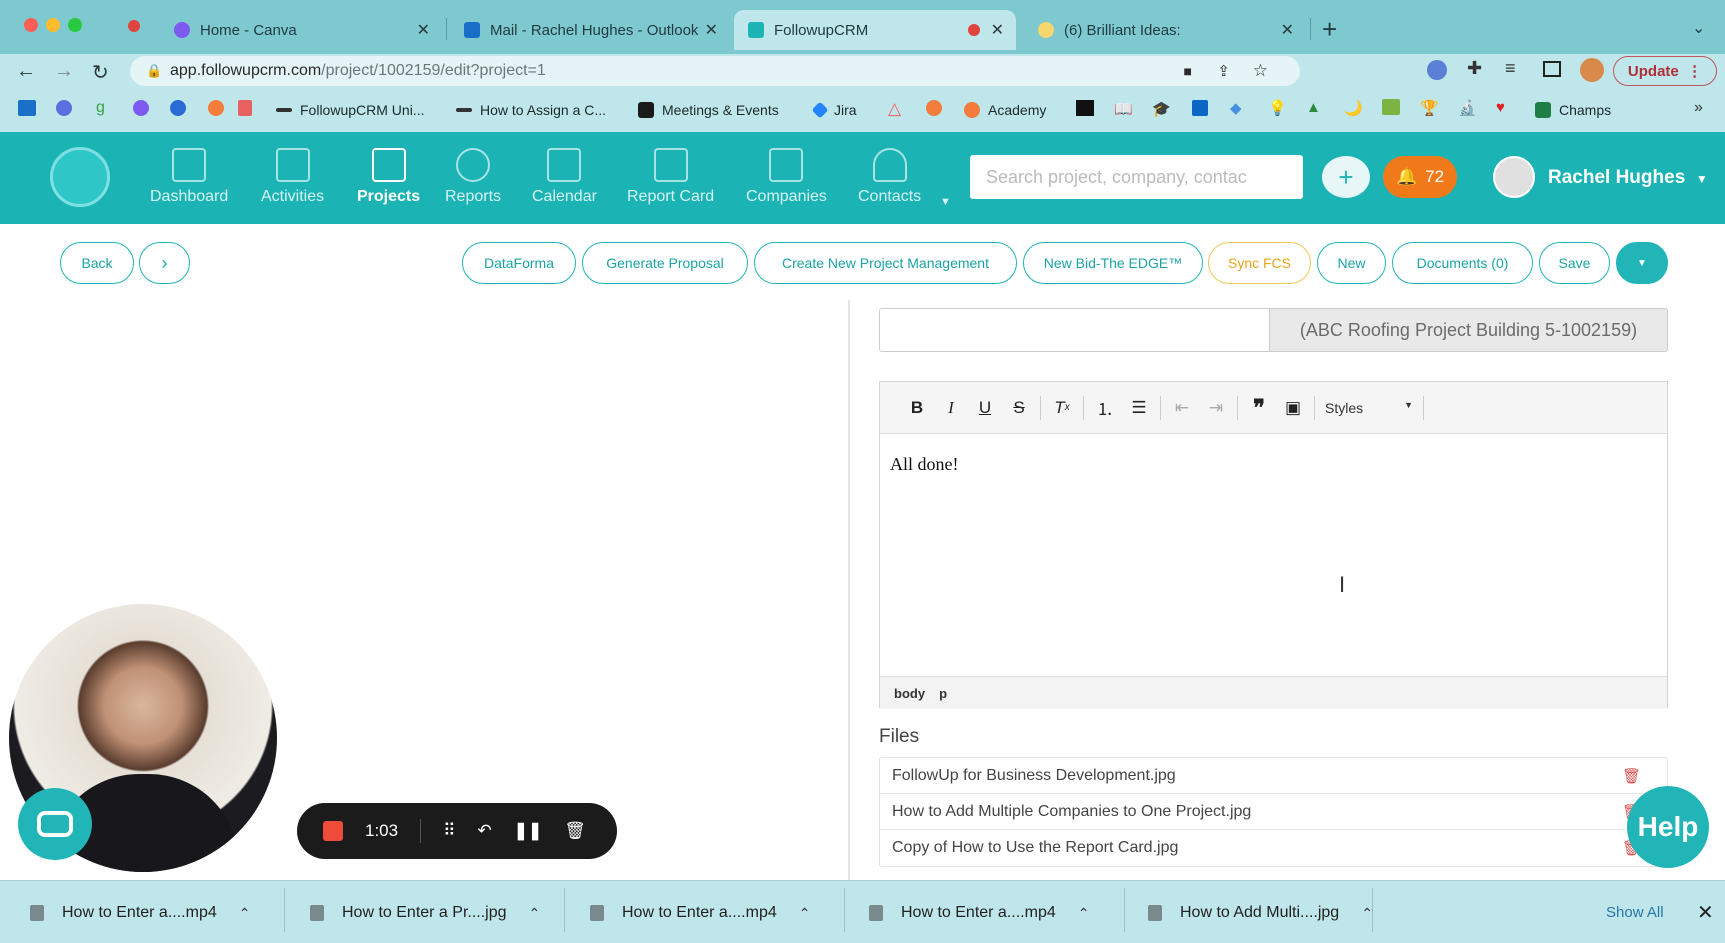  What do you see at coordinates (875, 30) in the screenshot?
I see `tab-followupcrm: FollowupCRM ✕` at bounding box center [875, 30].